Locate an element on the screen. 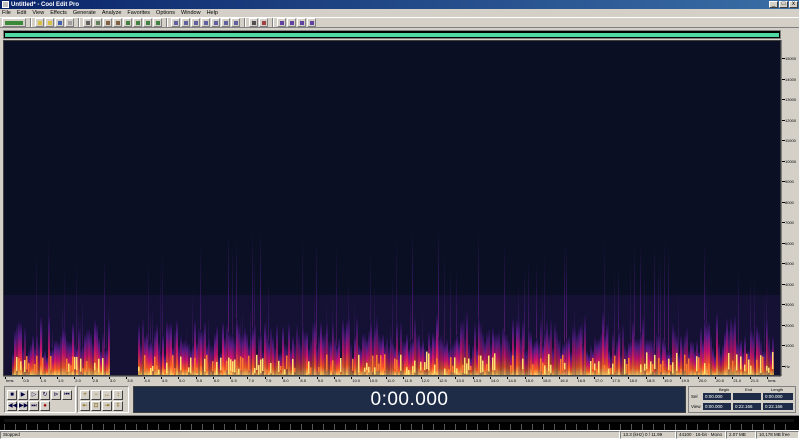 The image size is (799, 439). play-looped-button: ↻ is located at coordinates (45, 395).